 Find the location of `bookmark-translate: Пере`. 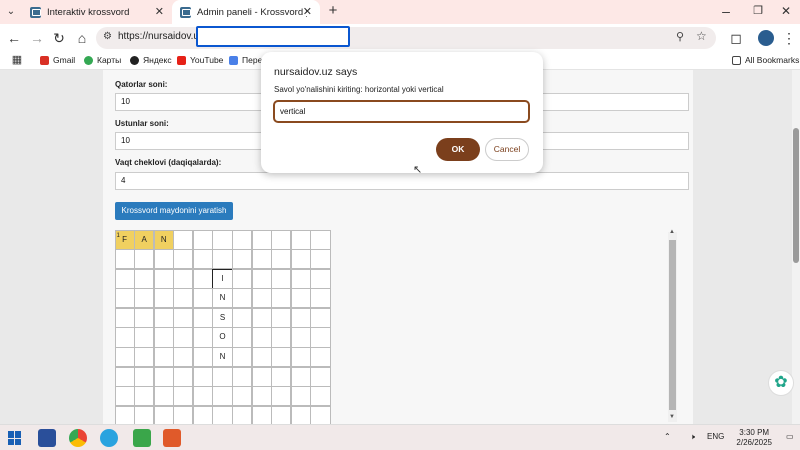

bookmark-translate: Пере is located at coordinates (245, 60).